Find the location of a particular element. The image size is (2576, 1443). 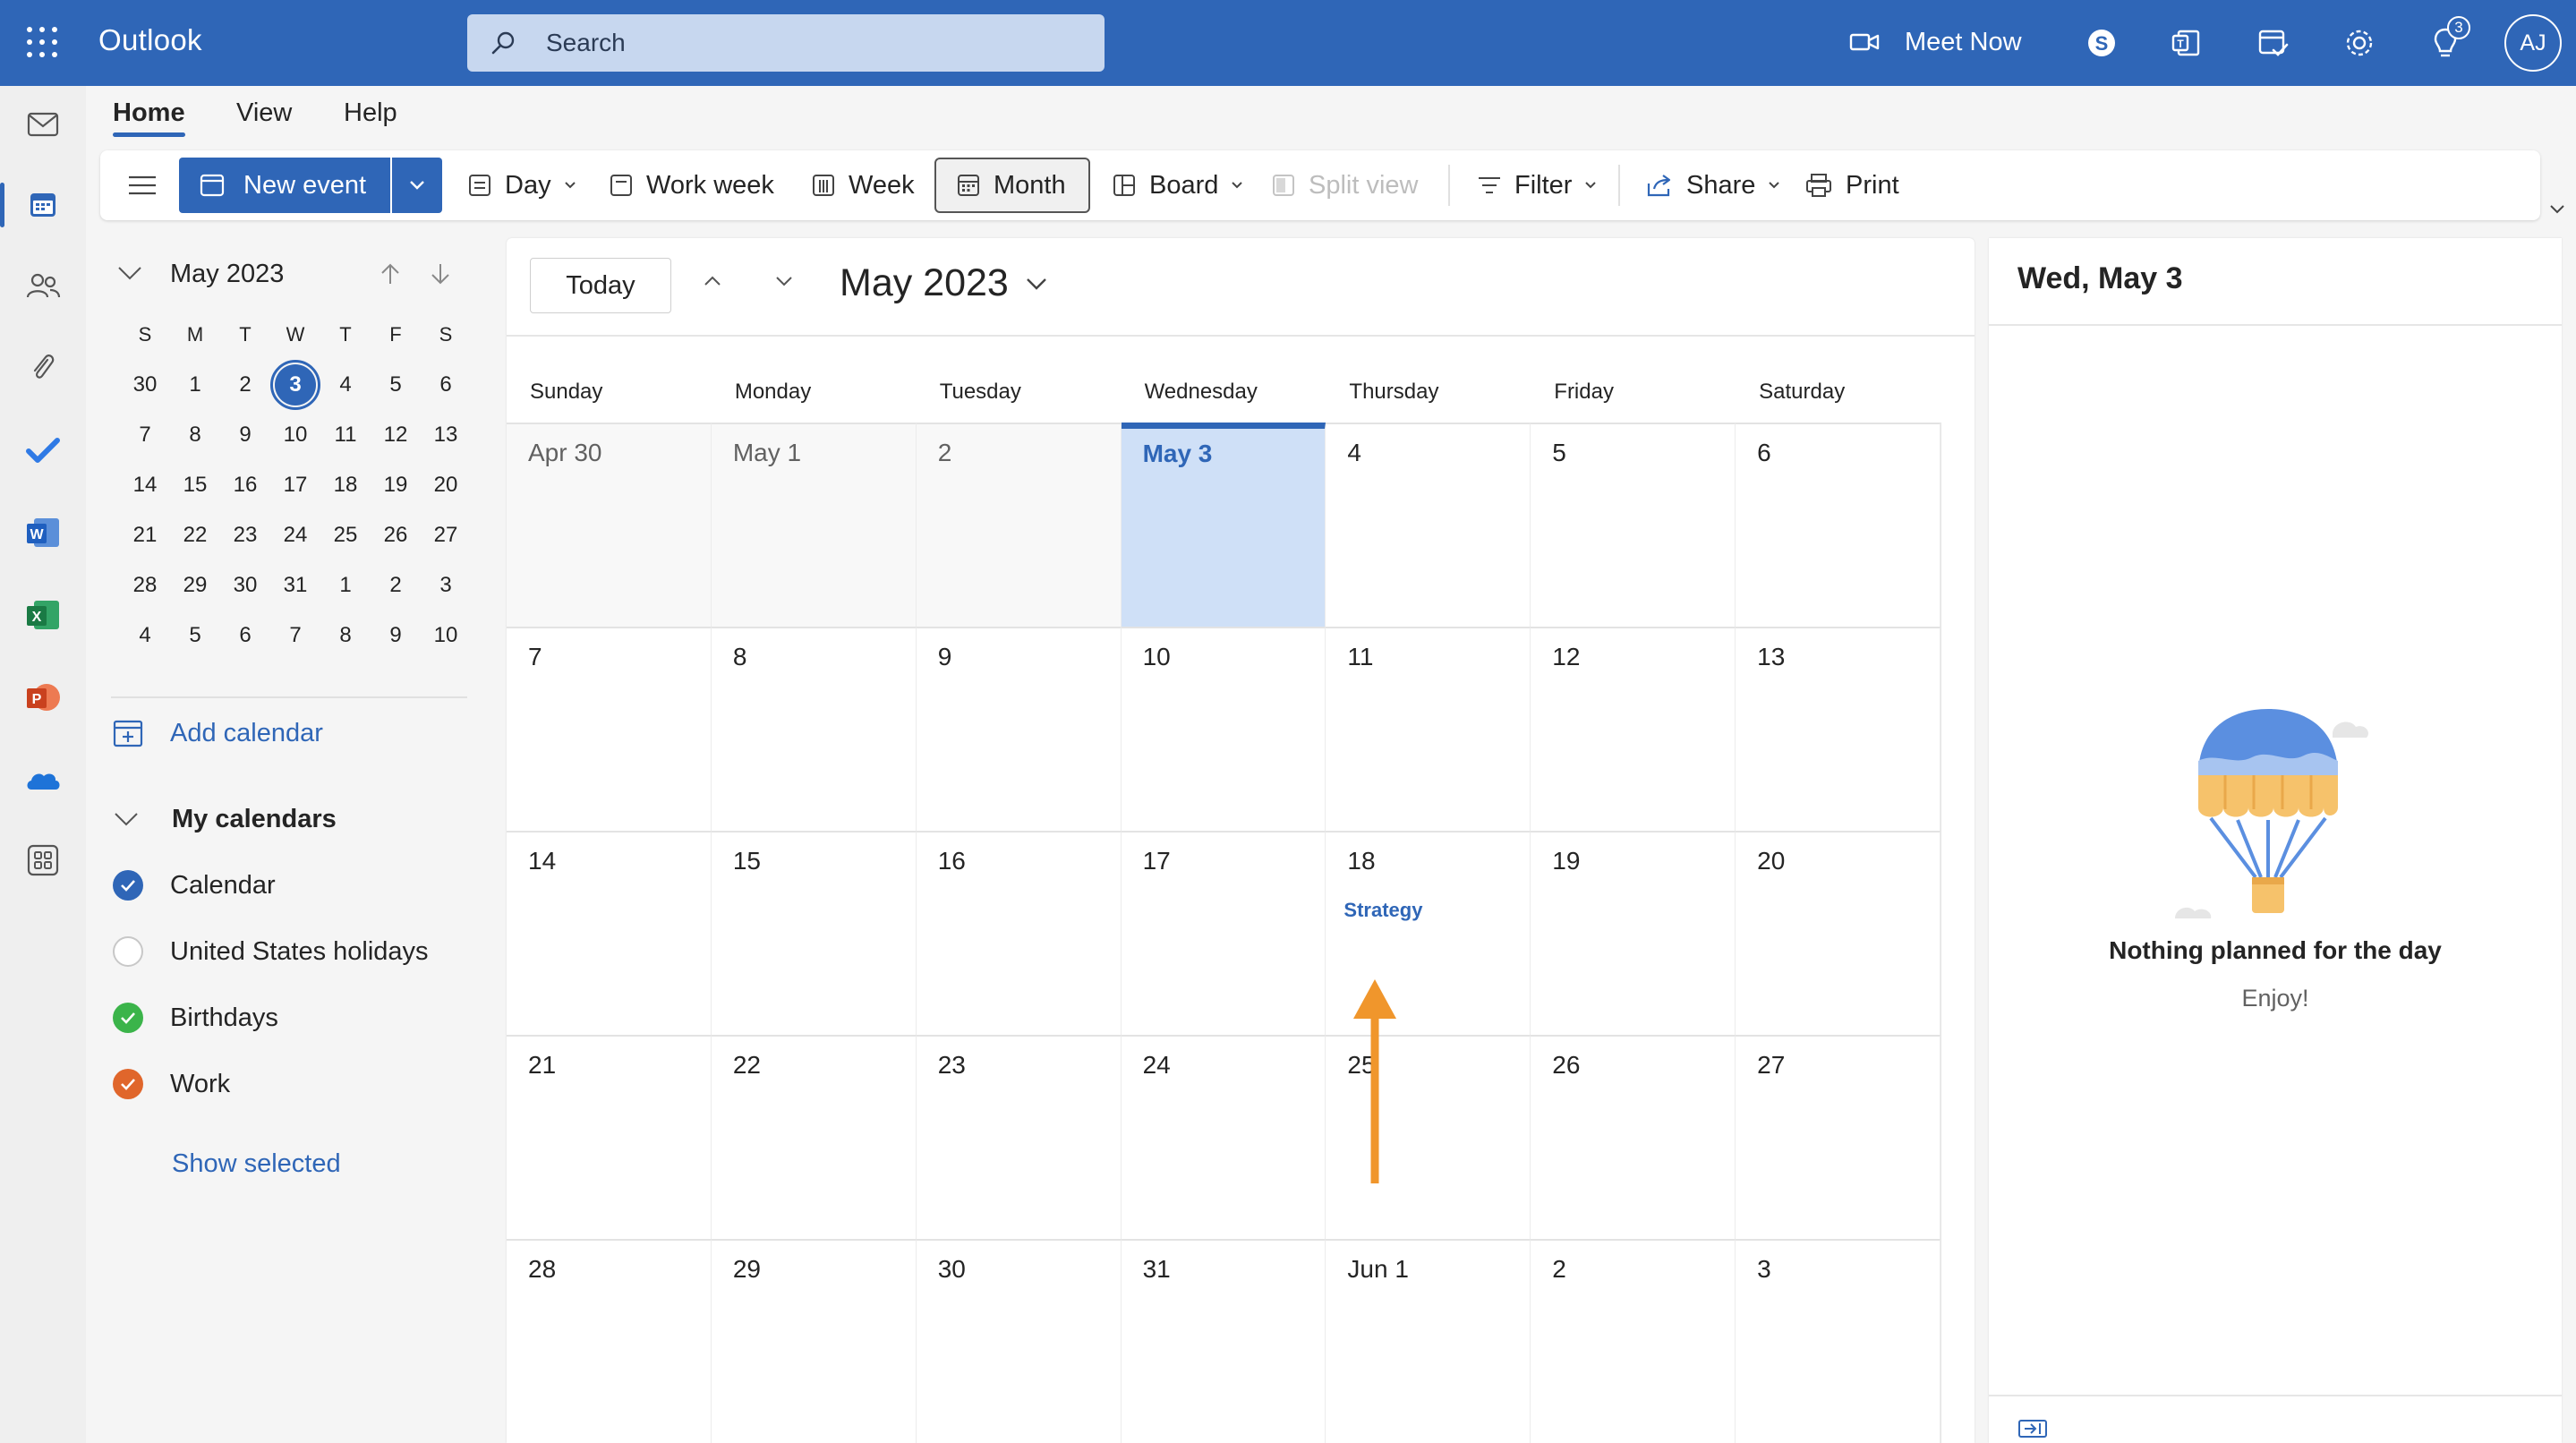

day-cell: 3 is located at coordinates (1838, 1341).